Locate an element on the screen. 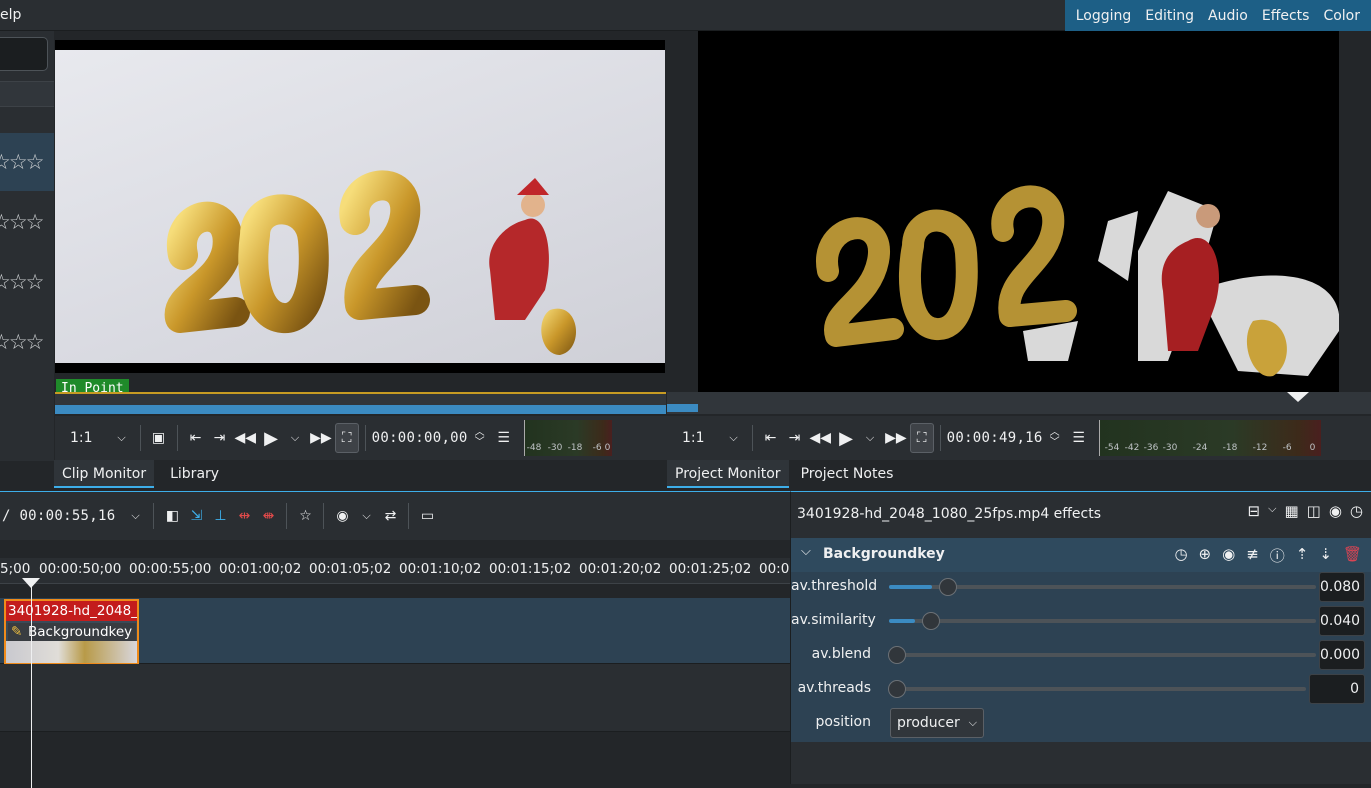  timeline-playhead is located at coordinates (31, 683).